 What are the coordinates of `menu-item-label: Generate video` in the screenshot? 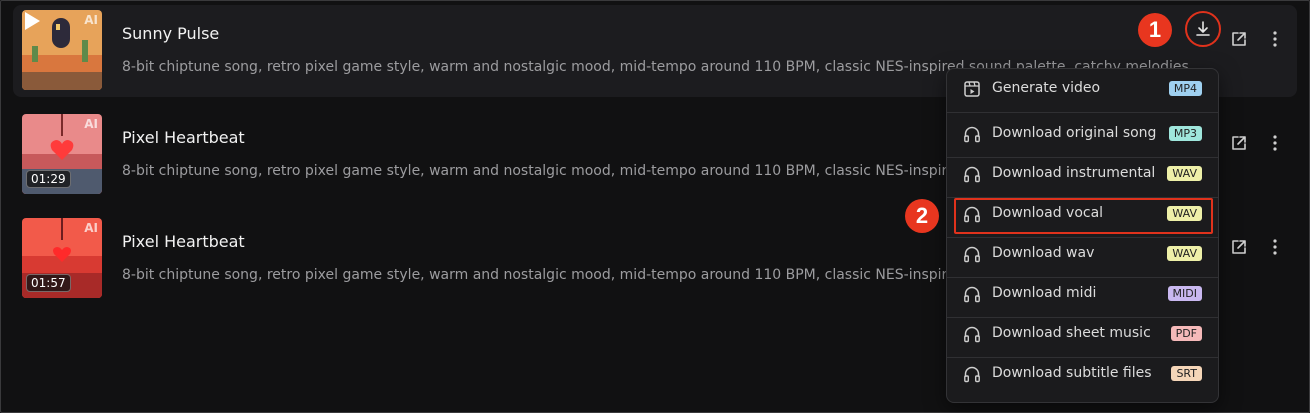 It's located at (1046, 88).